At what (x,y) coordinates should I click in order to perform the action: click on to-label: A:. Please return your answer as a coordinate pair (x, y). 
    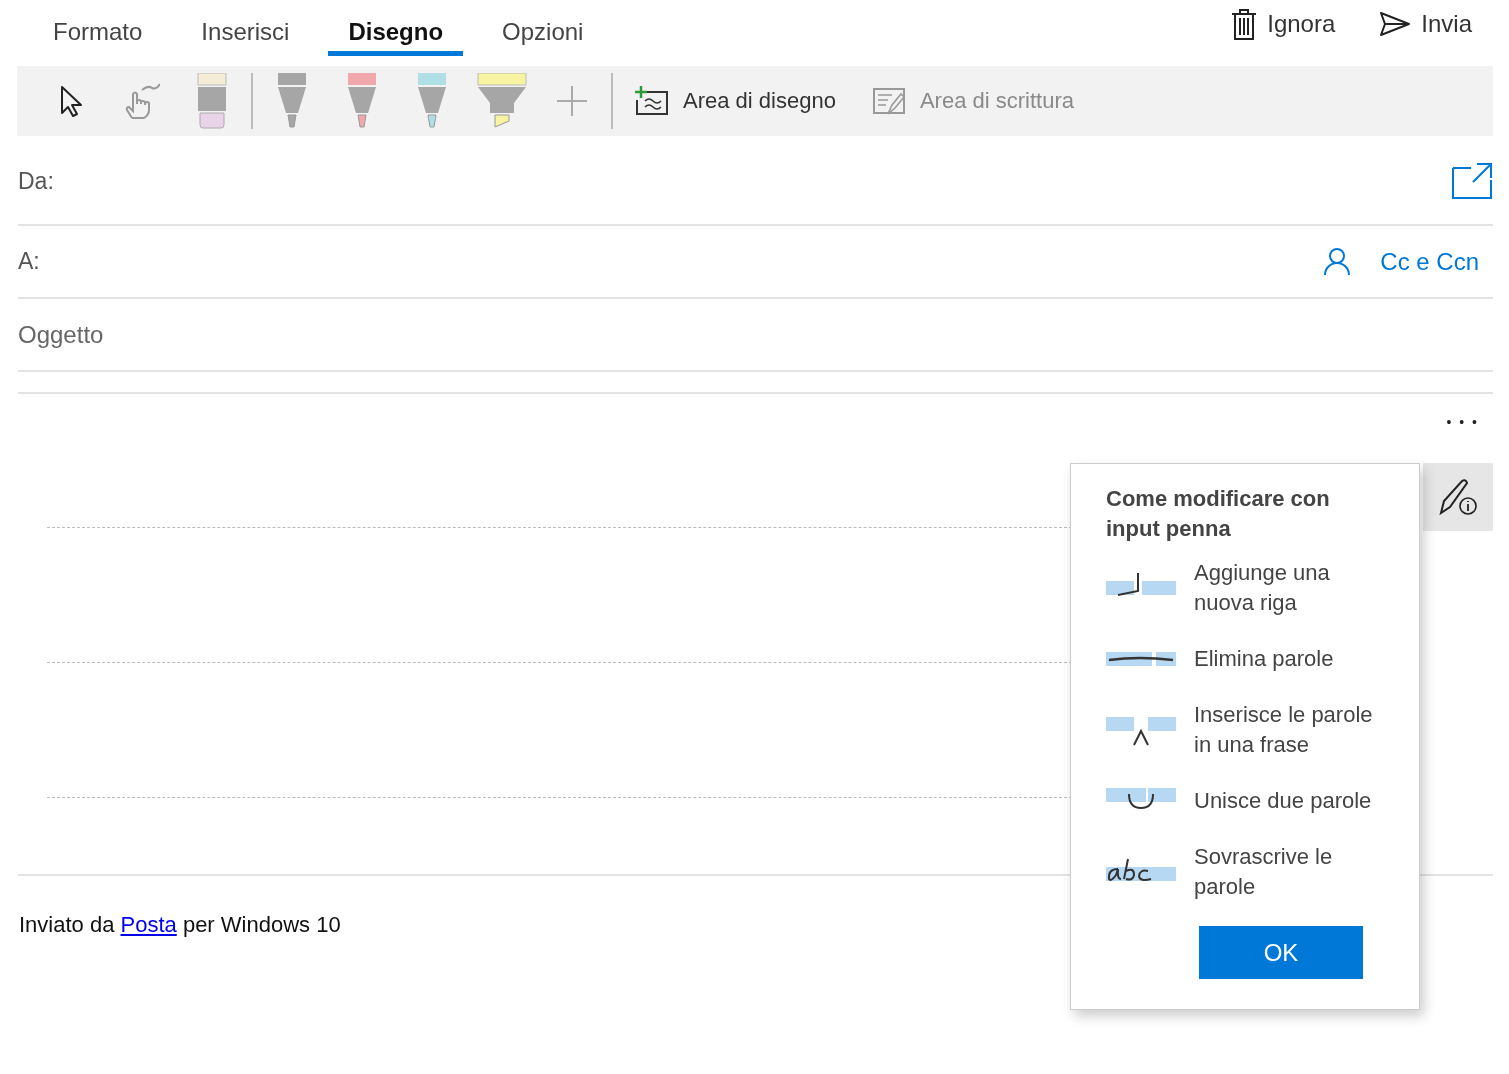
    Looking at the image, I should click on (29, 261).